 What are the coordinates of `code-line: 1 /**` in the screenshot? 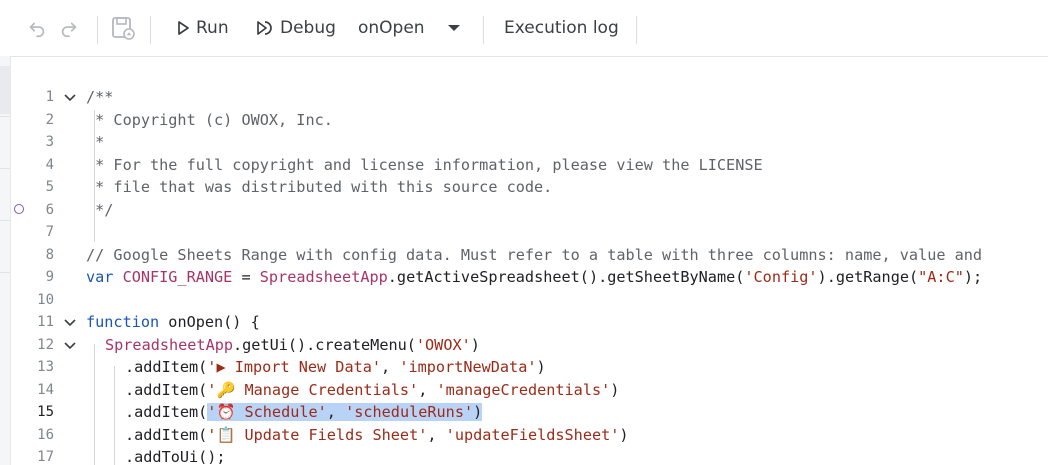 It's located at (529, 97).